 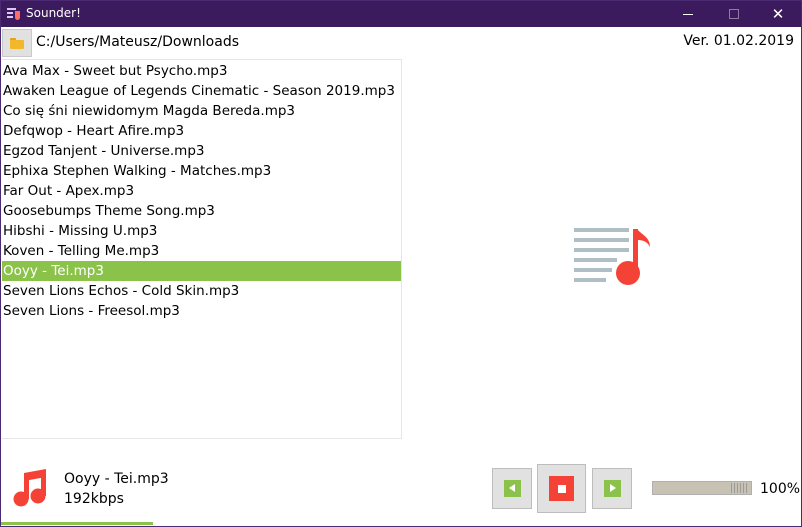 I want to click on music-note-icon, so click(x=29, y=488).